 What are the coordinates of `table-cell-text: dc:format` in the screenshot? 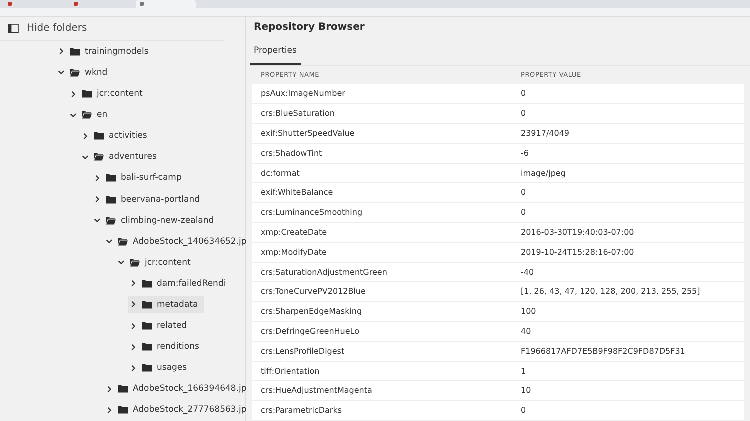 It's located at (280, 173).